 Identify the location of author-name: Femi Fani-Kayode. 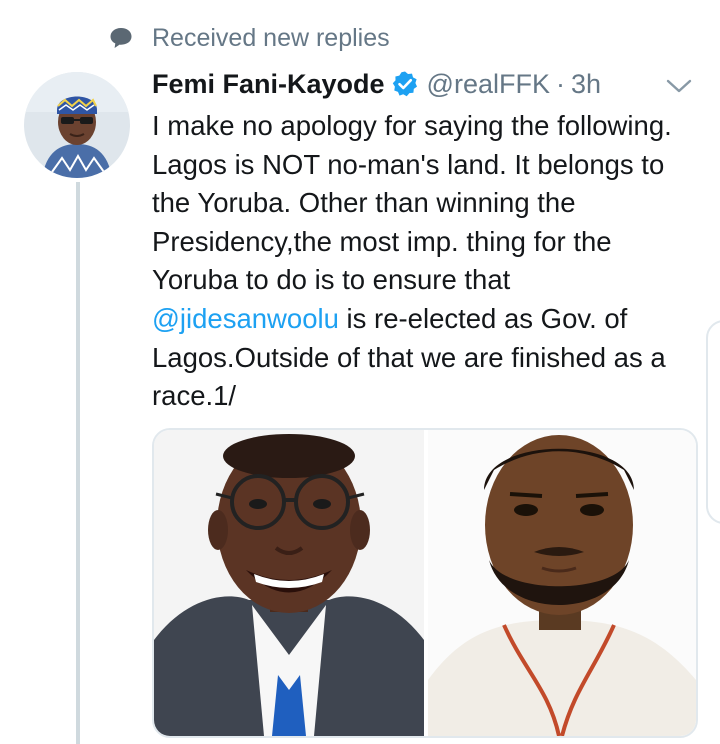
(268, 84).